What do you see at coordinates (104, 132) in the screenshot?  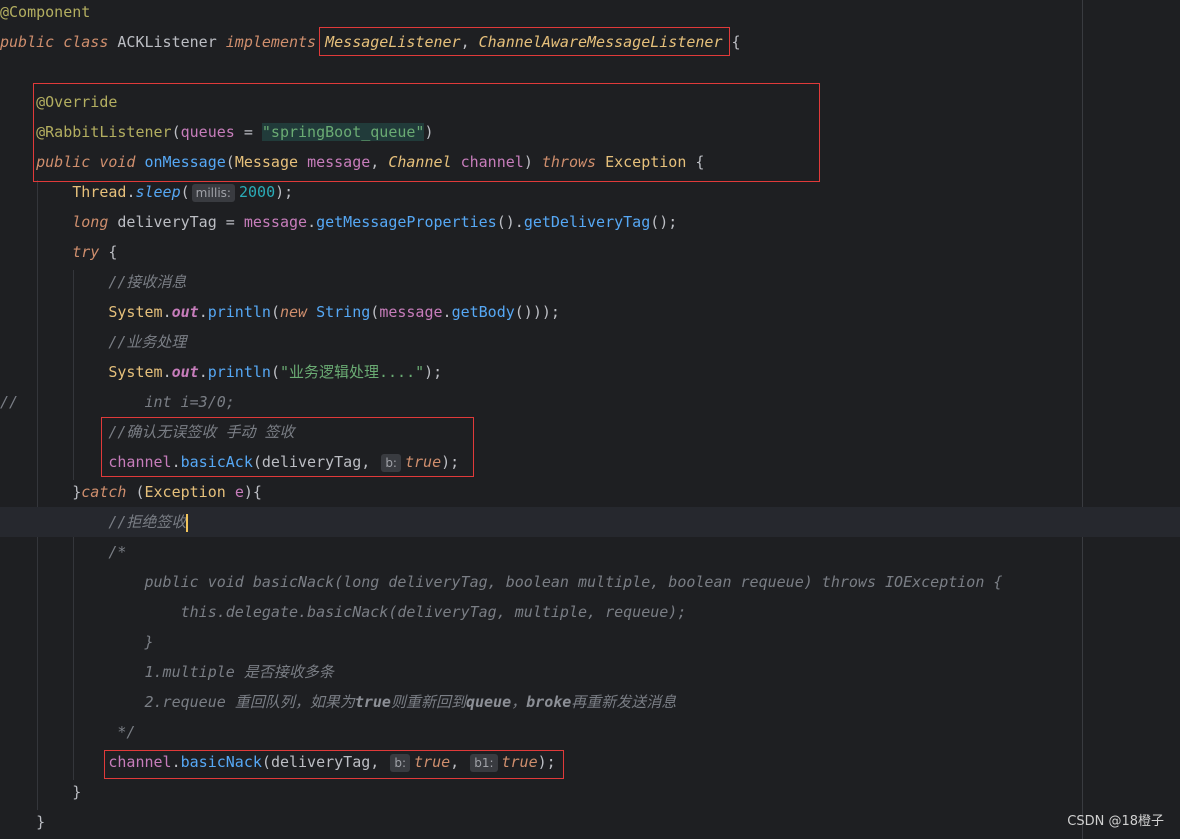 I see `annotation: @RabbitListener` at bounding box center [104, 132].